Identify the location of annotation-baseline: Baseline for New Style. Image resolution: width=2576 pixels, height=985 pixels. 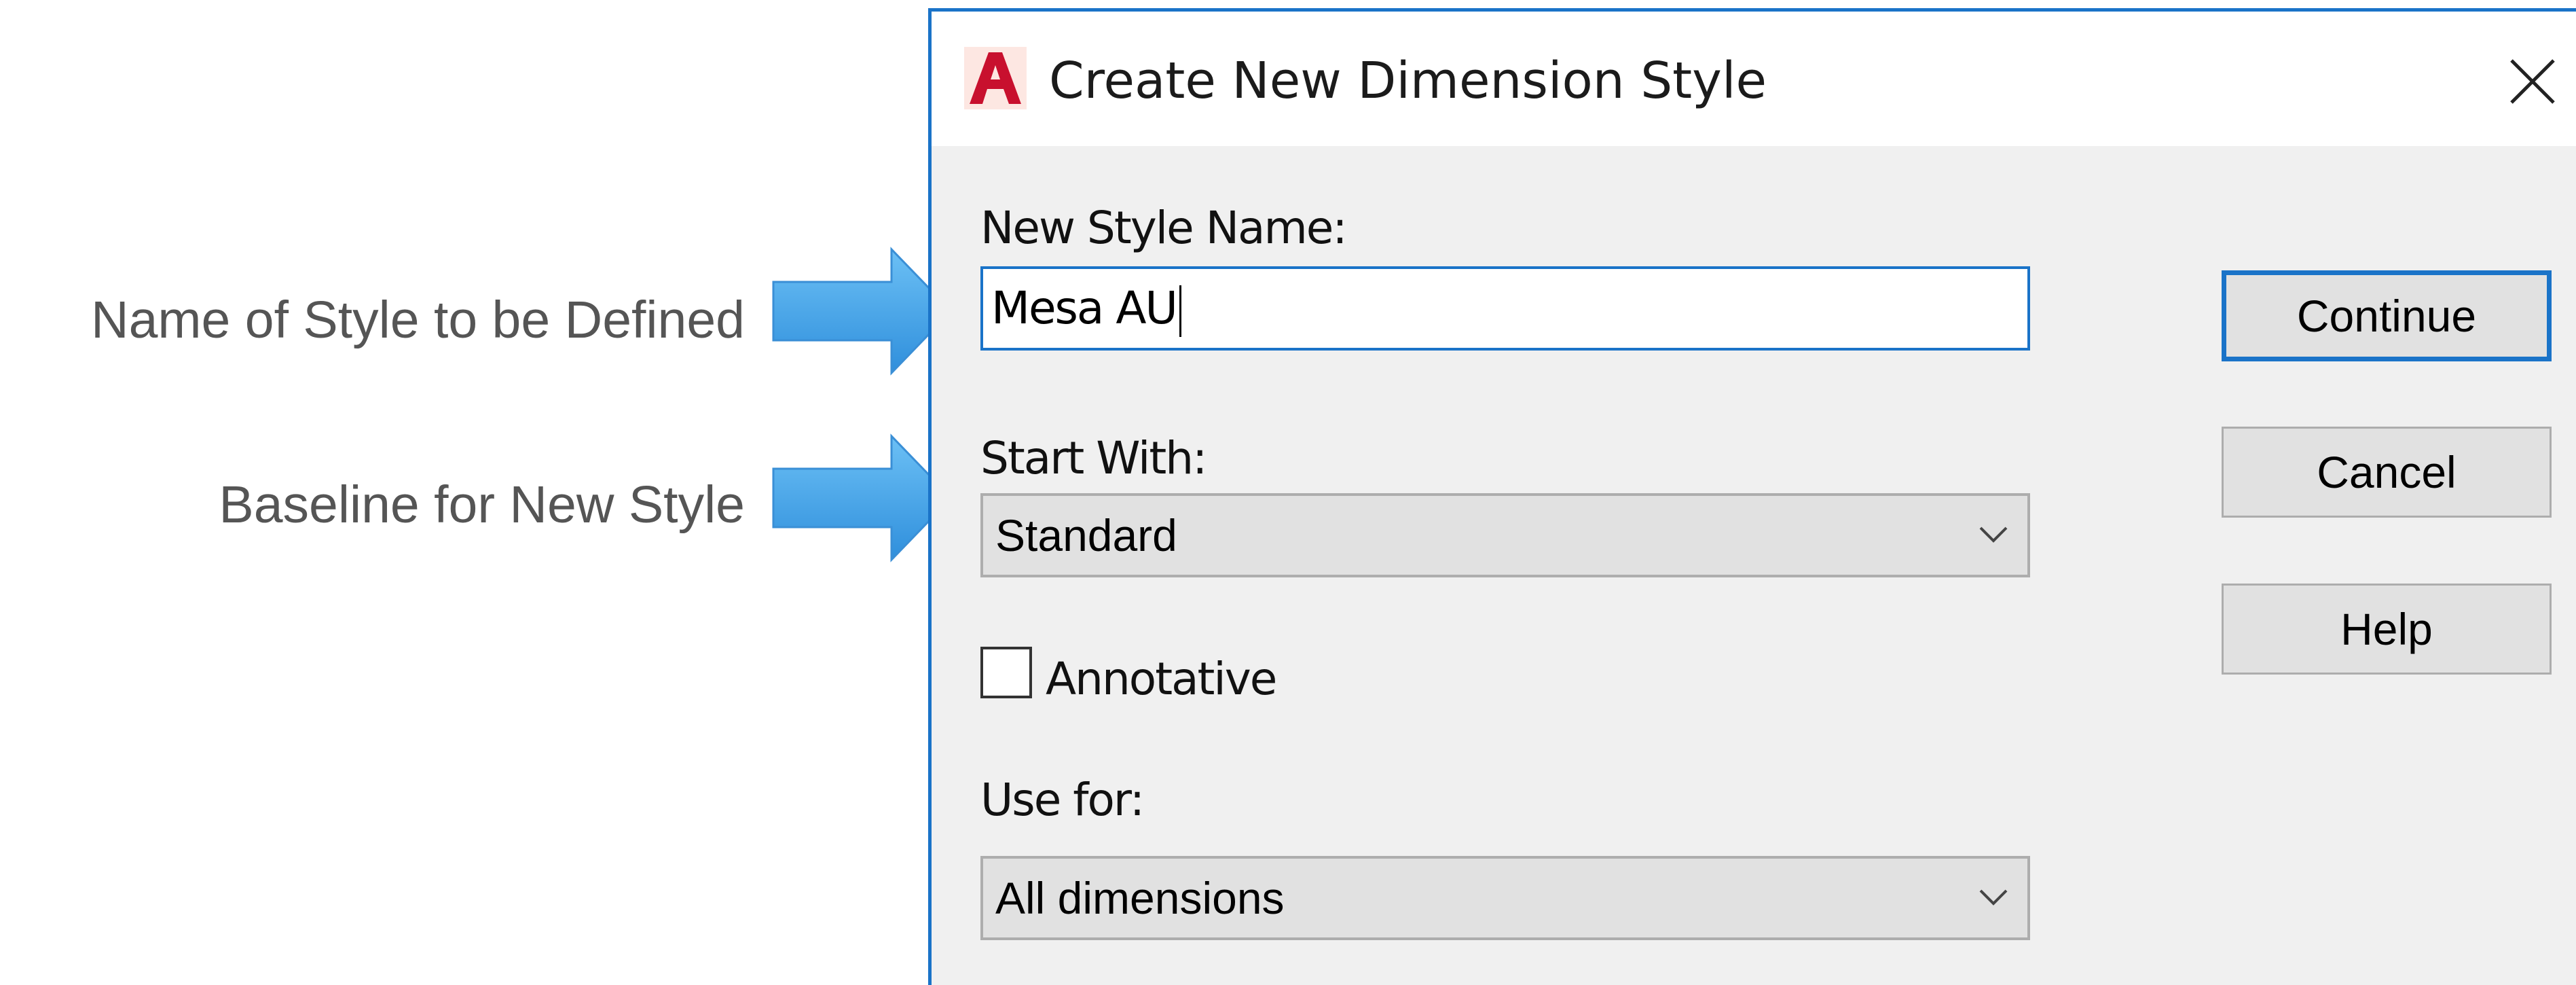
(482, 505).